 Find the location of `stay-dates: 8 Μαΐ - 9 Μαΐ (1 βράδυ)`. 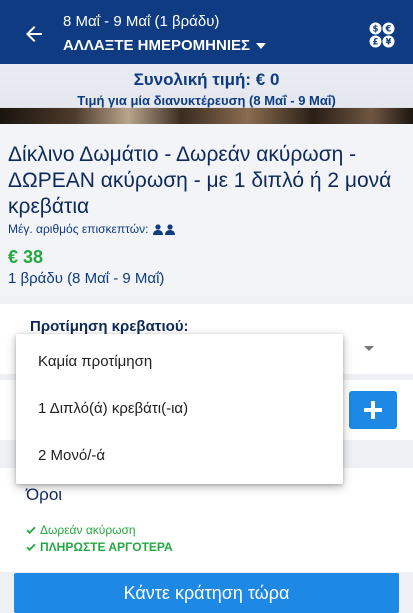

stay-dates: 8 Μαΐ - 9 Μαΐ (1 βράδυ) is located at coordinates (141, 22).